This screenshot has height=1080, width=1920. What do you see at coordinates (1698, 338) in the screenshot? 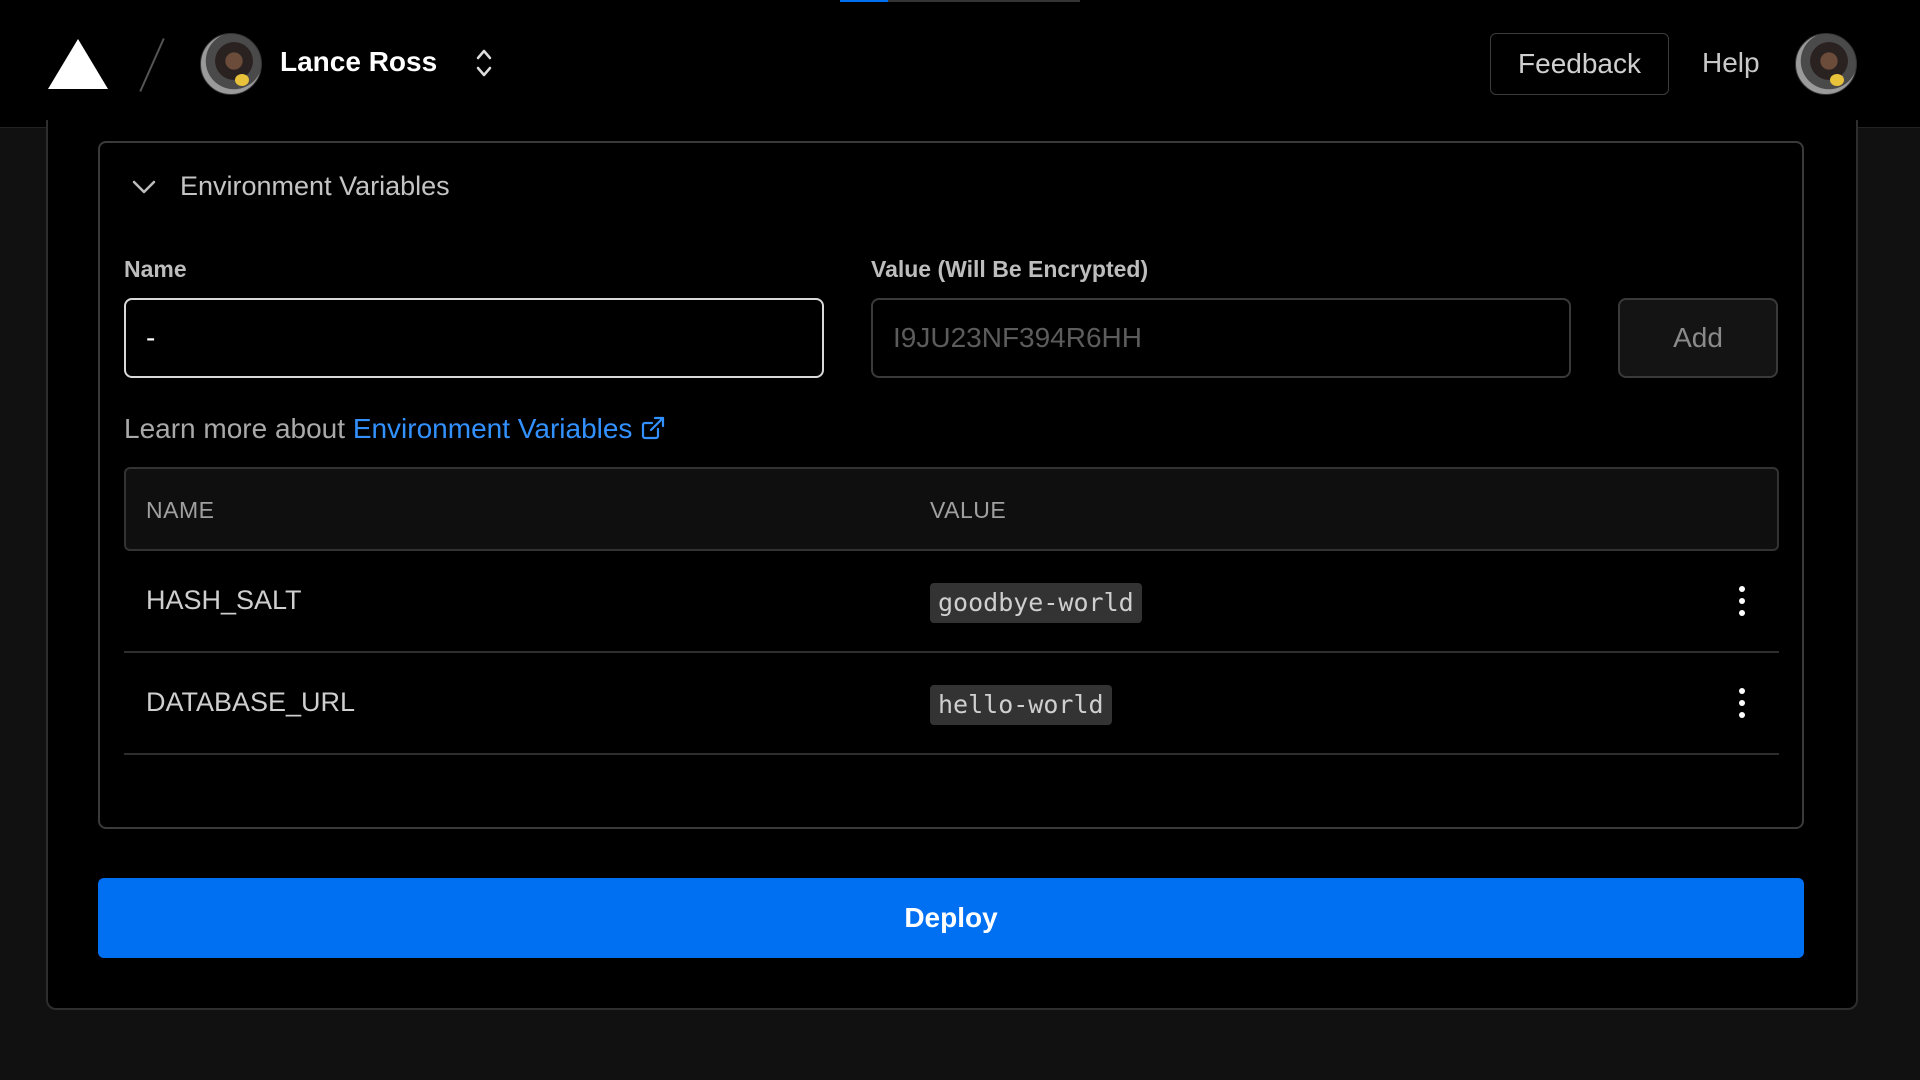
I see `add-button: Add` at bounding box center [1698, 338].